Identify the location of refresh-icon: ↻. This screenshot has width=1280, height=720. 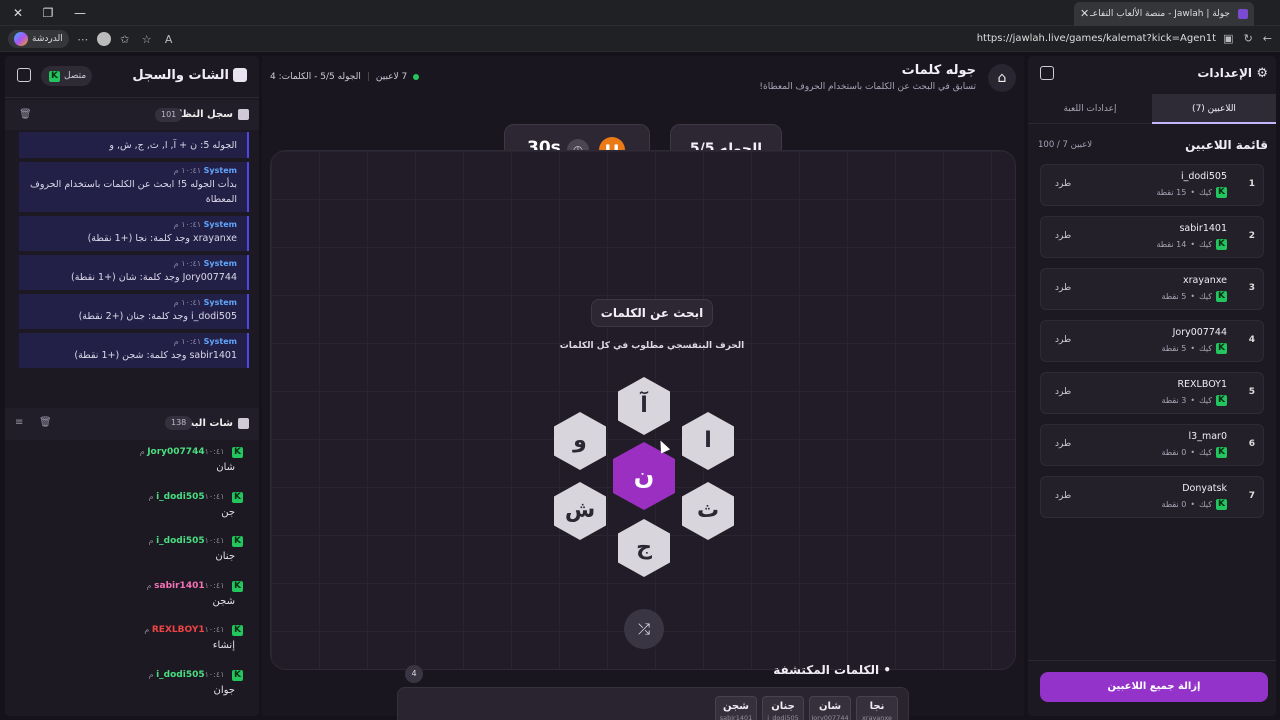
(1248, 39).